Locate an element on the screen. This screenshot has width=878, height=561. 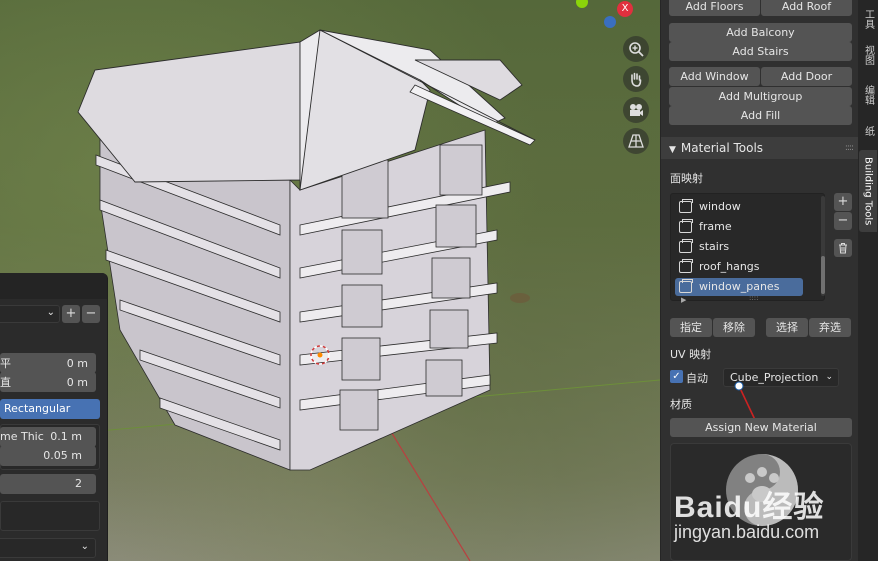
list-item: window is located at coordinates (739, 207).